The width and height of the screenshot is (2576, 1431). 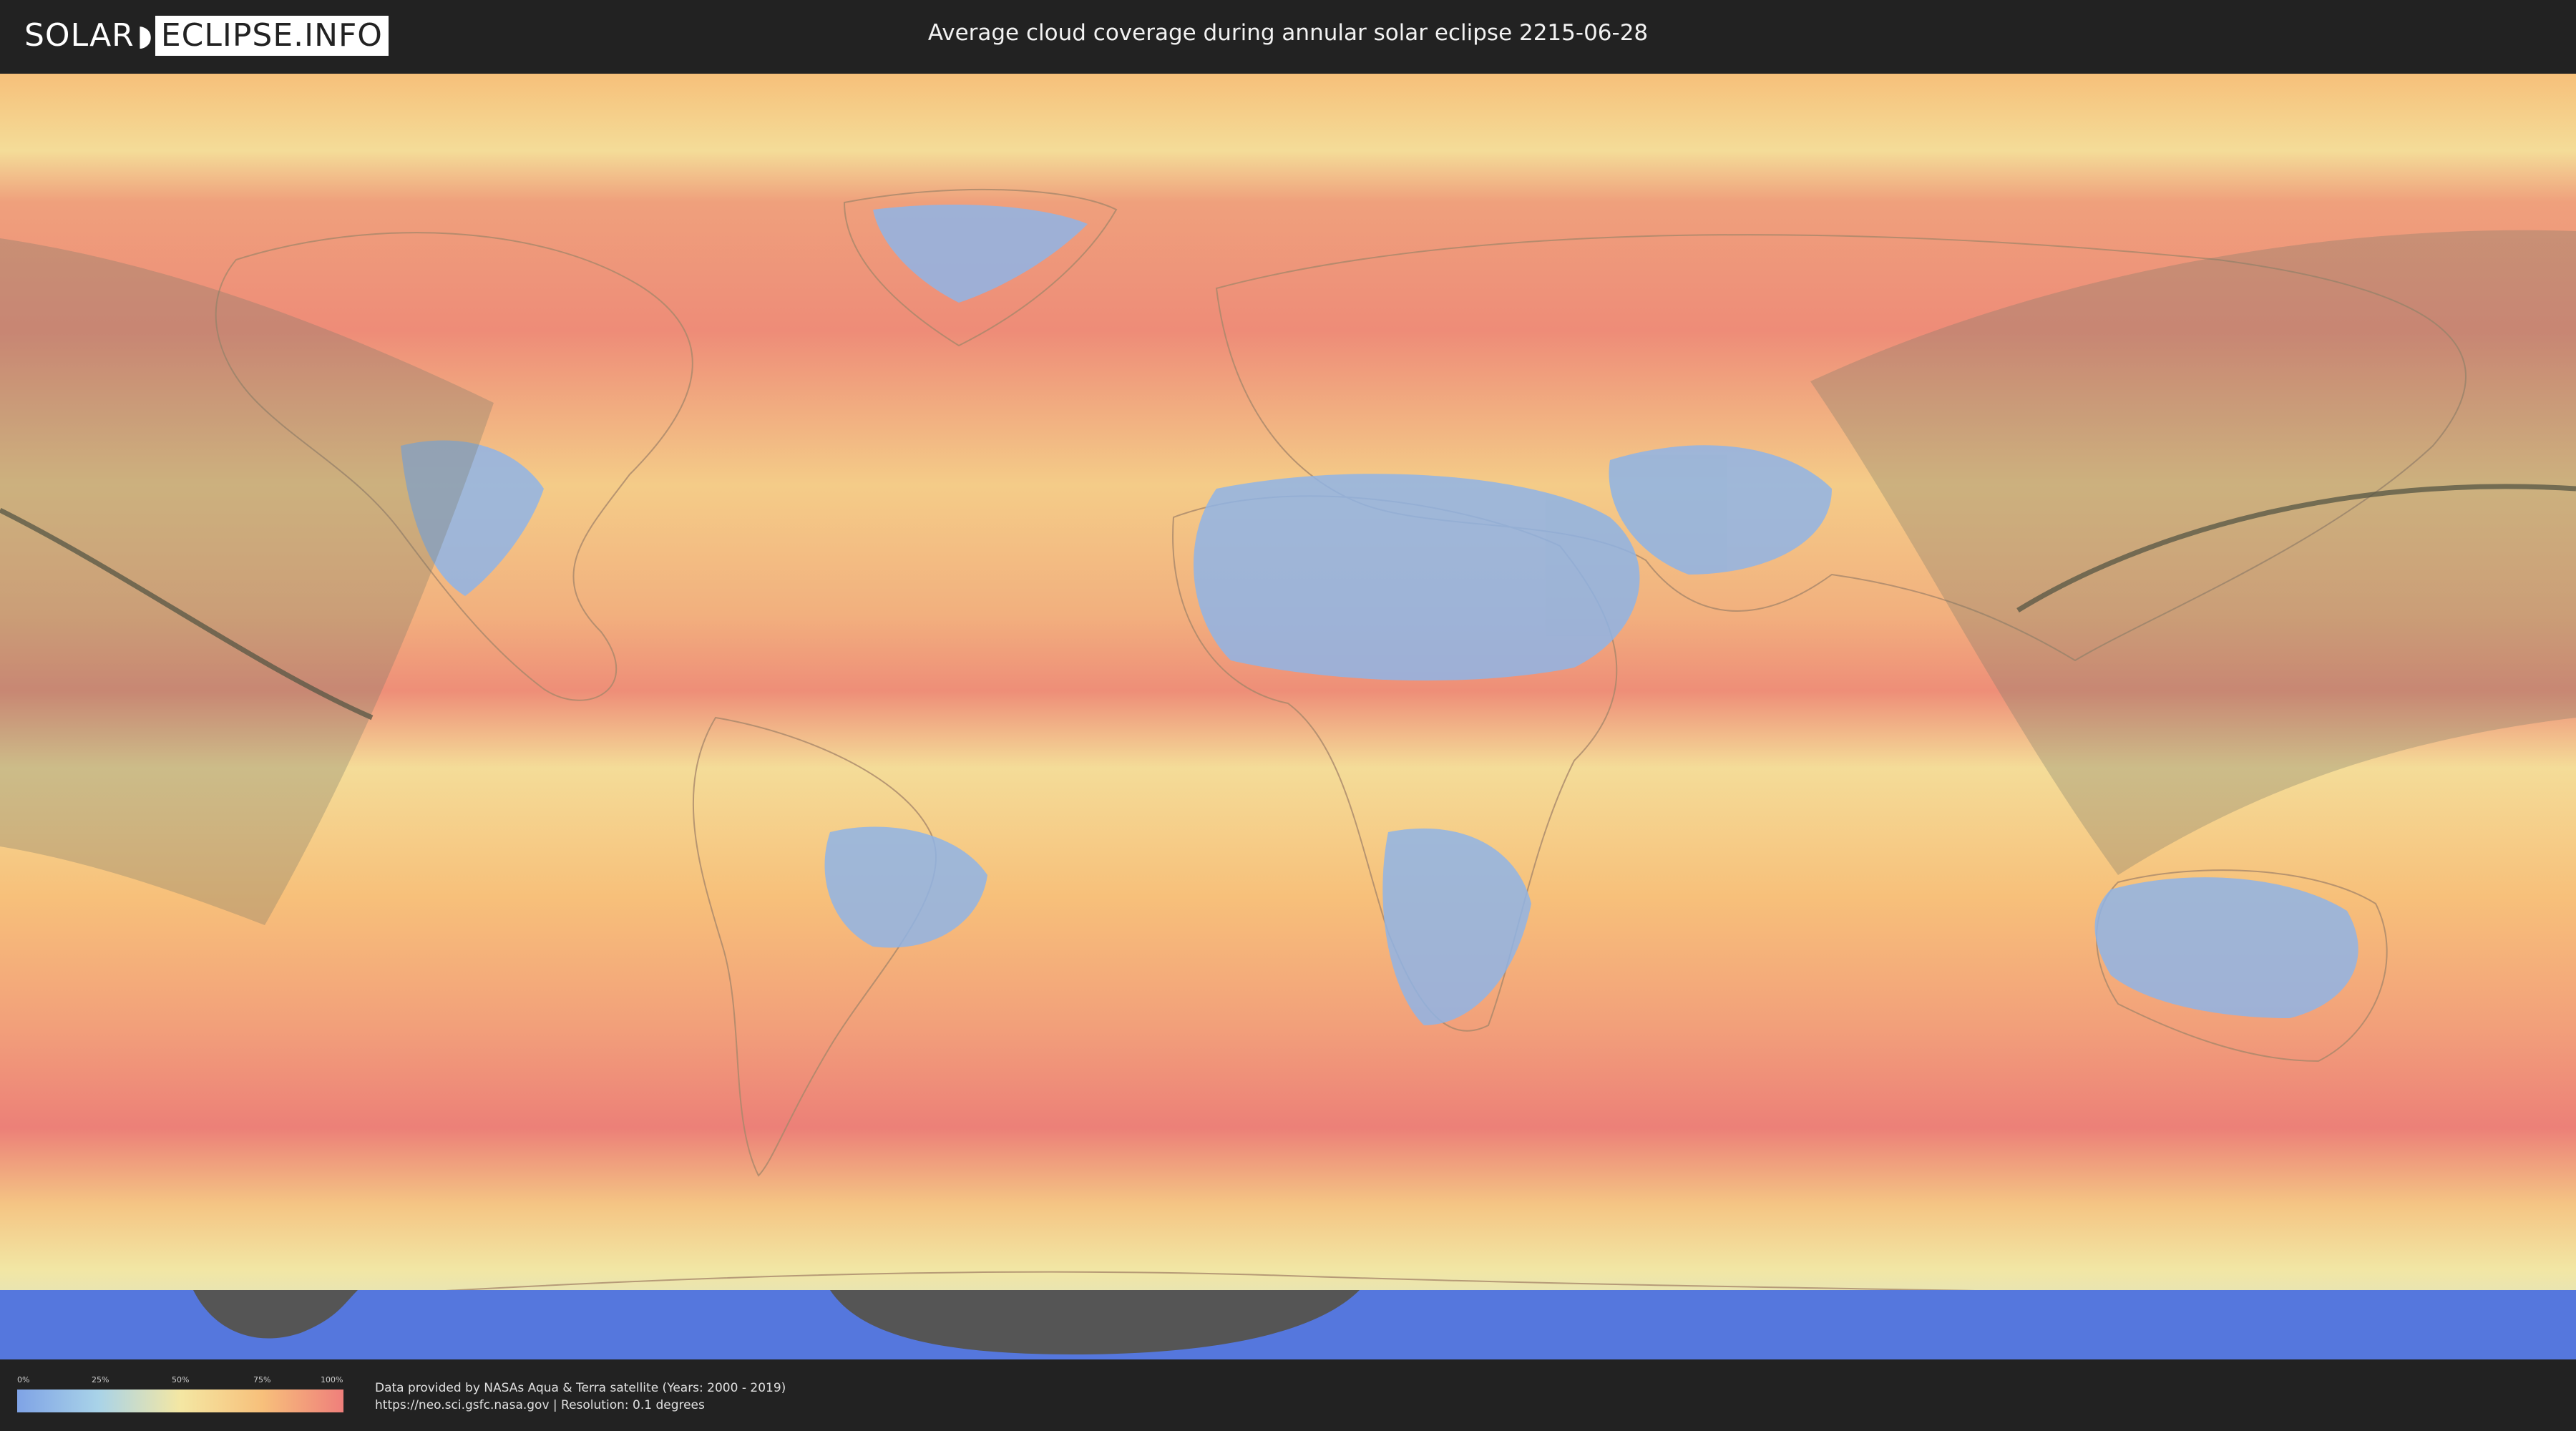 I want to click on cloud-legend: 0% 25% 50% 75% 100%, so click(x=180, y=1393).